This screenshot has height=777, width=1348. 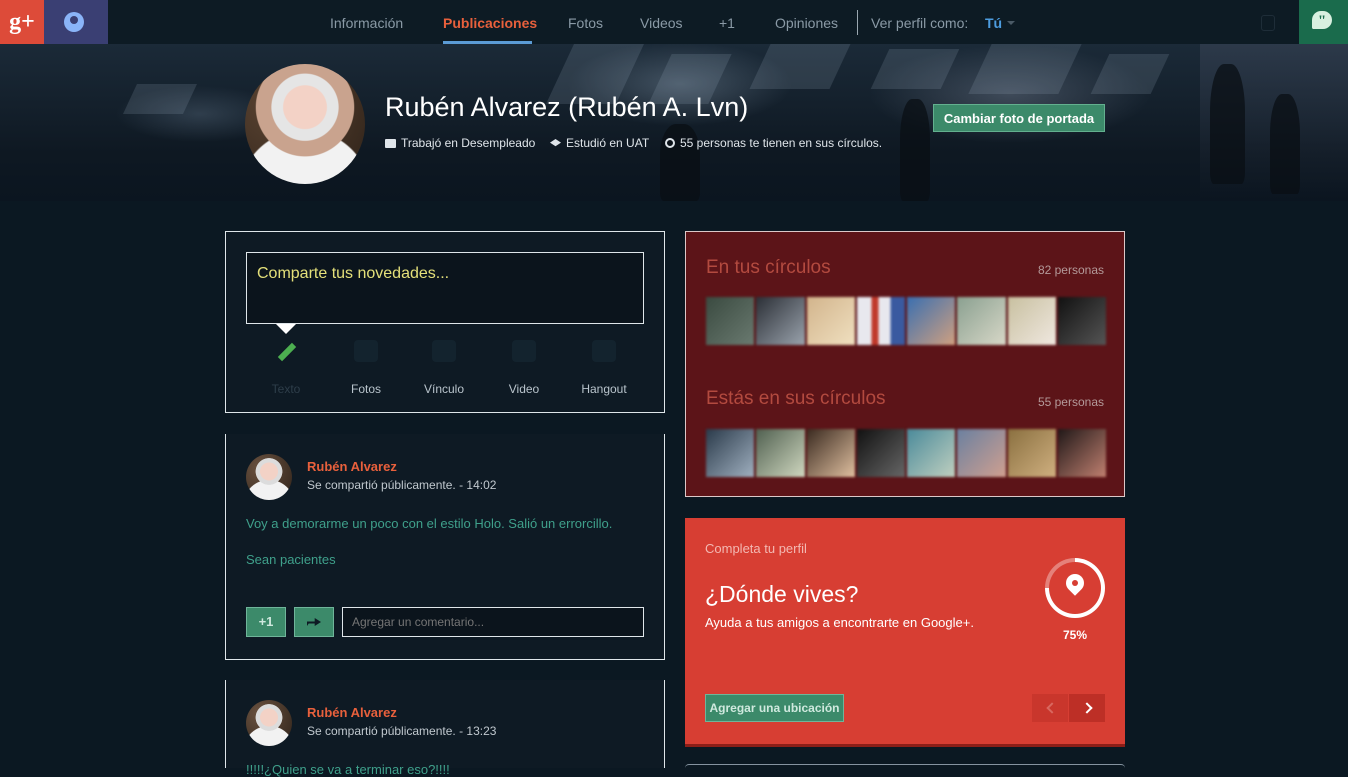 What do you see at coordinates (444, 389) in the screenshot?
I see `share-option-label: Vínculo` at bounding box center [444, 389].